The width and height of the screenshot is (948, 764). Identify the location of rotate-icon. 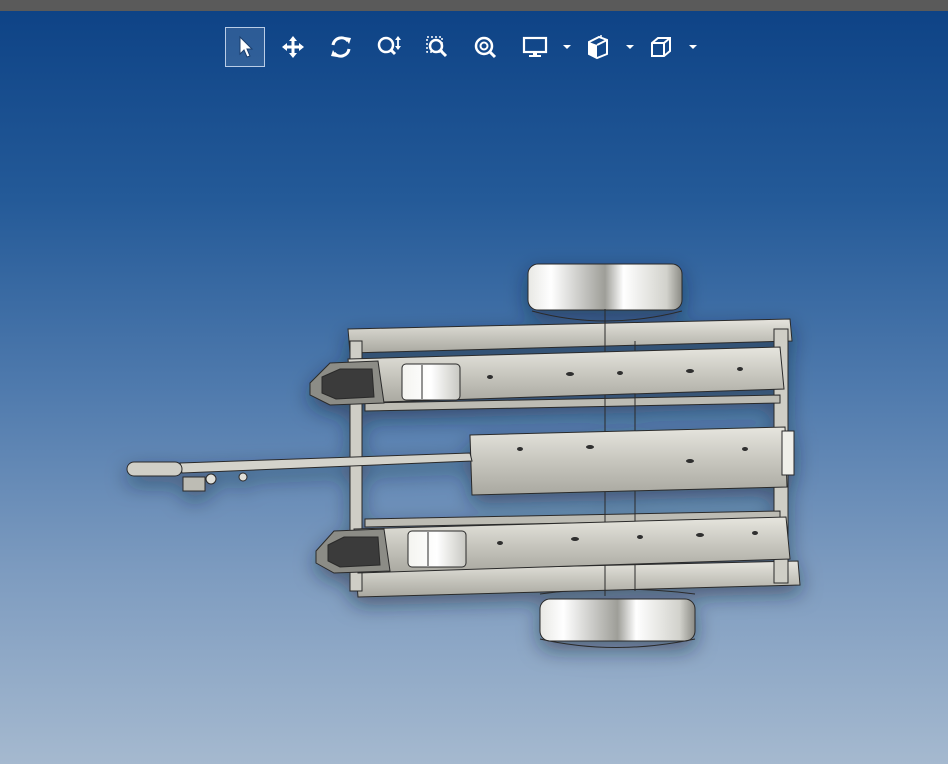
(341, 47).